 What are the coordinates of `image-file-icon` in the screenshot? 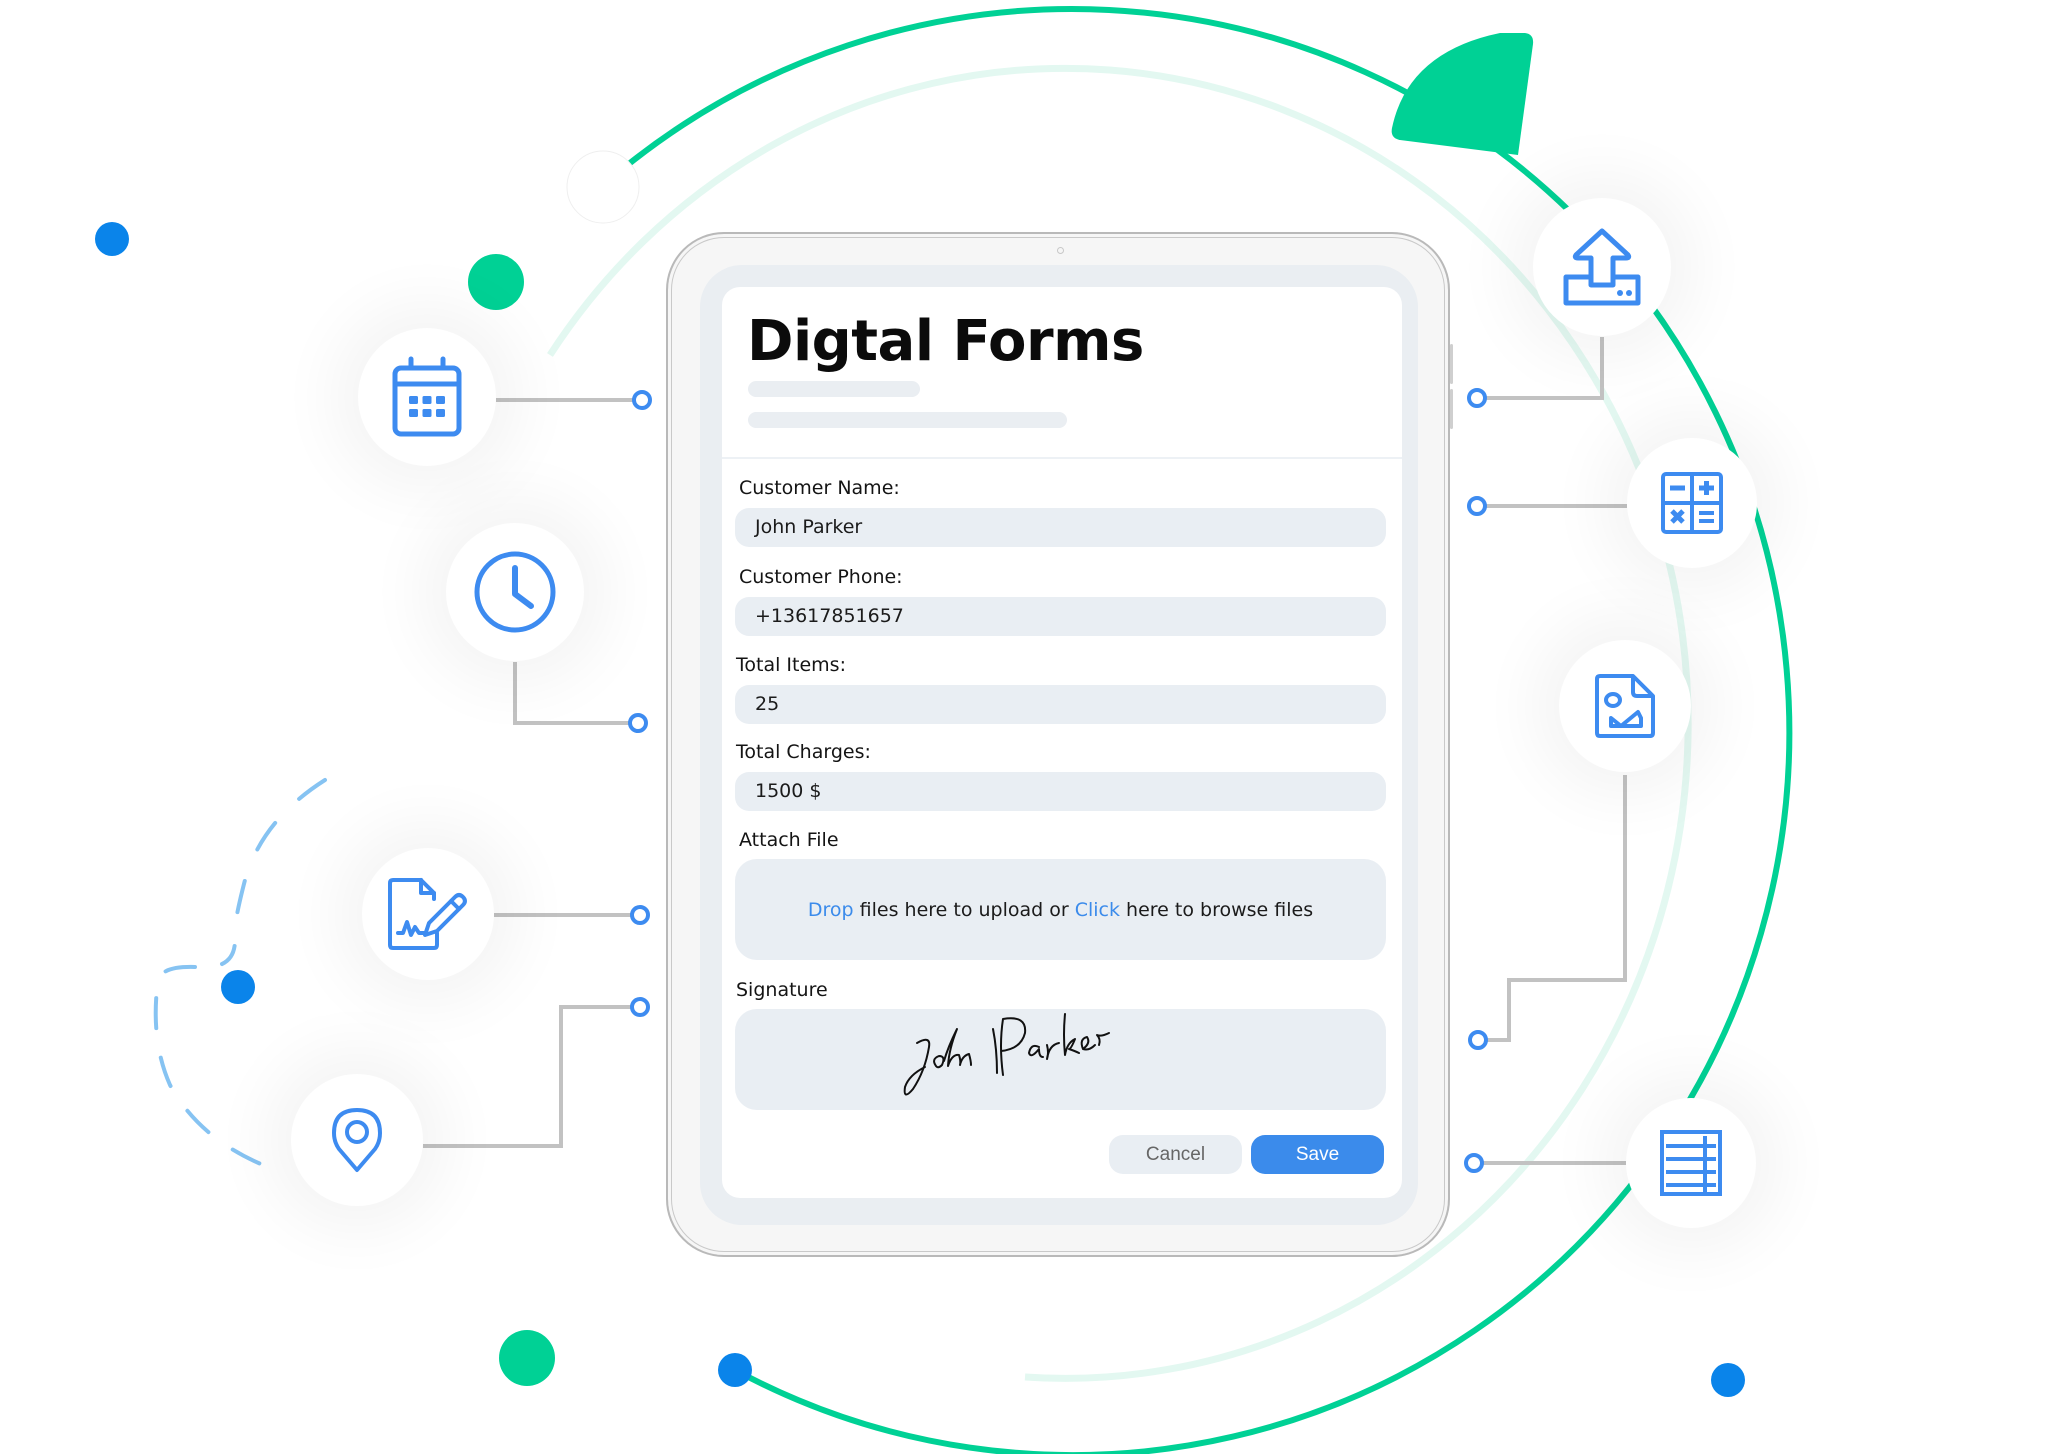 It's located at (1625, 706).